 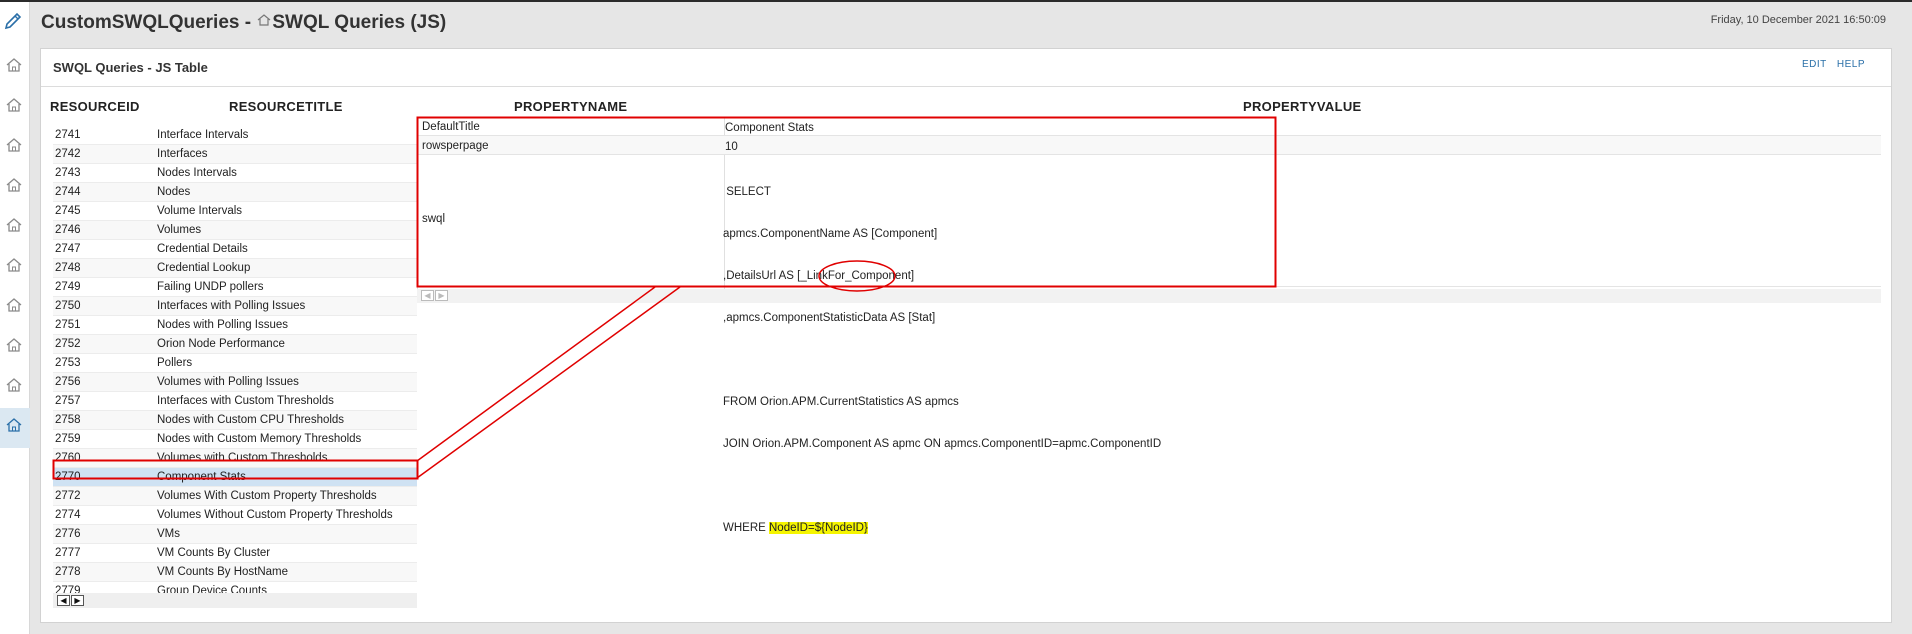 What do you see at coordinates (830, 234) in the screenshot?
I see `query-line: apmcs.ComponentName AS [Component]` at bounding box center [830, 234].